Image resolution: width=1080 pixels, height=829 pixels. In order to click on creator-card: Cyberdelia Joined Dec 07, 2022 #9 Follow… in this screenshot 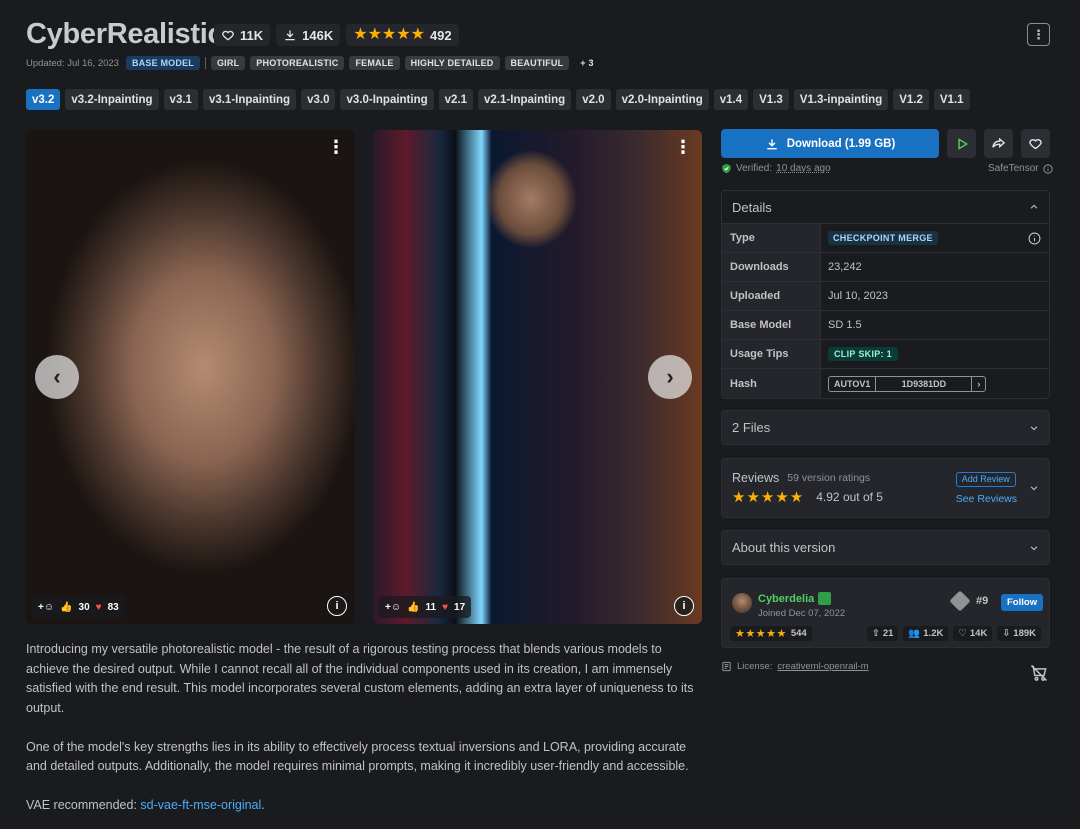, I will do `click(885, 613)`.